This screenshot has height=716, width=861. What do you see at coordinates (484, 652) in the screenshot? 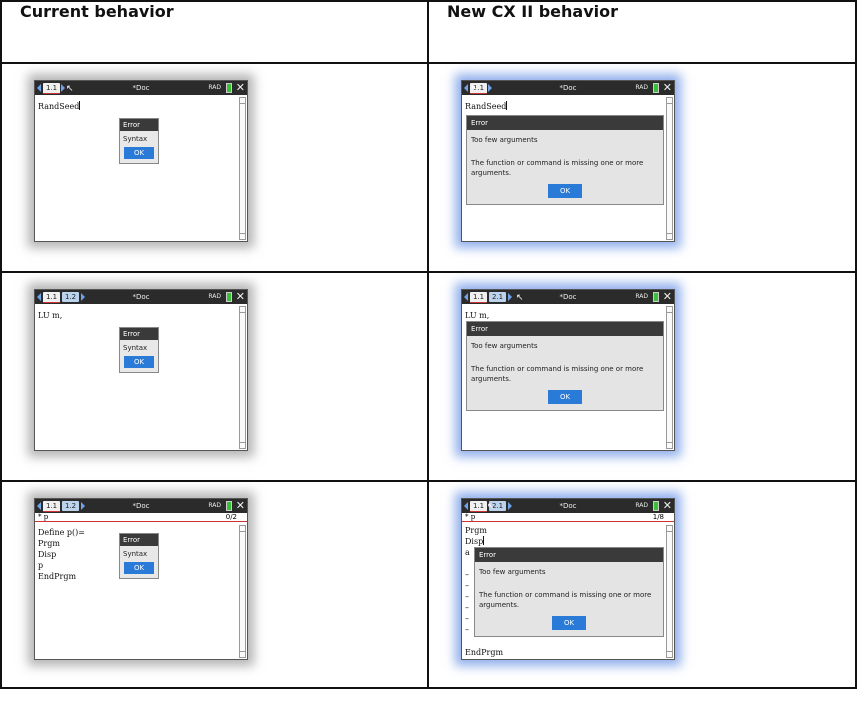
I see `code-line-end: EndPrgm` at bounding box center [484, 652].